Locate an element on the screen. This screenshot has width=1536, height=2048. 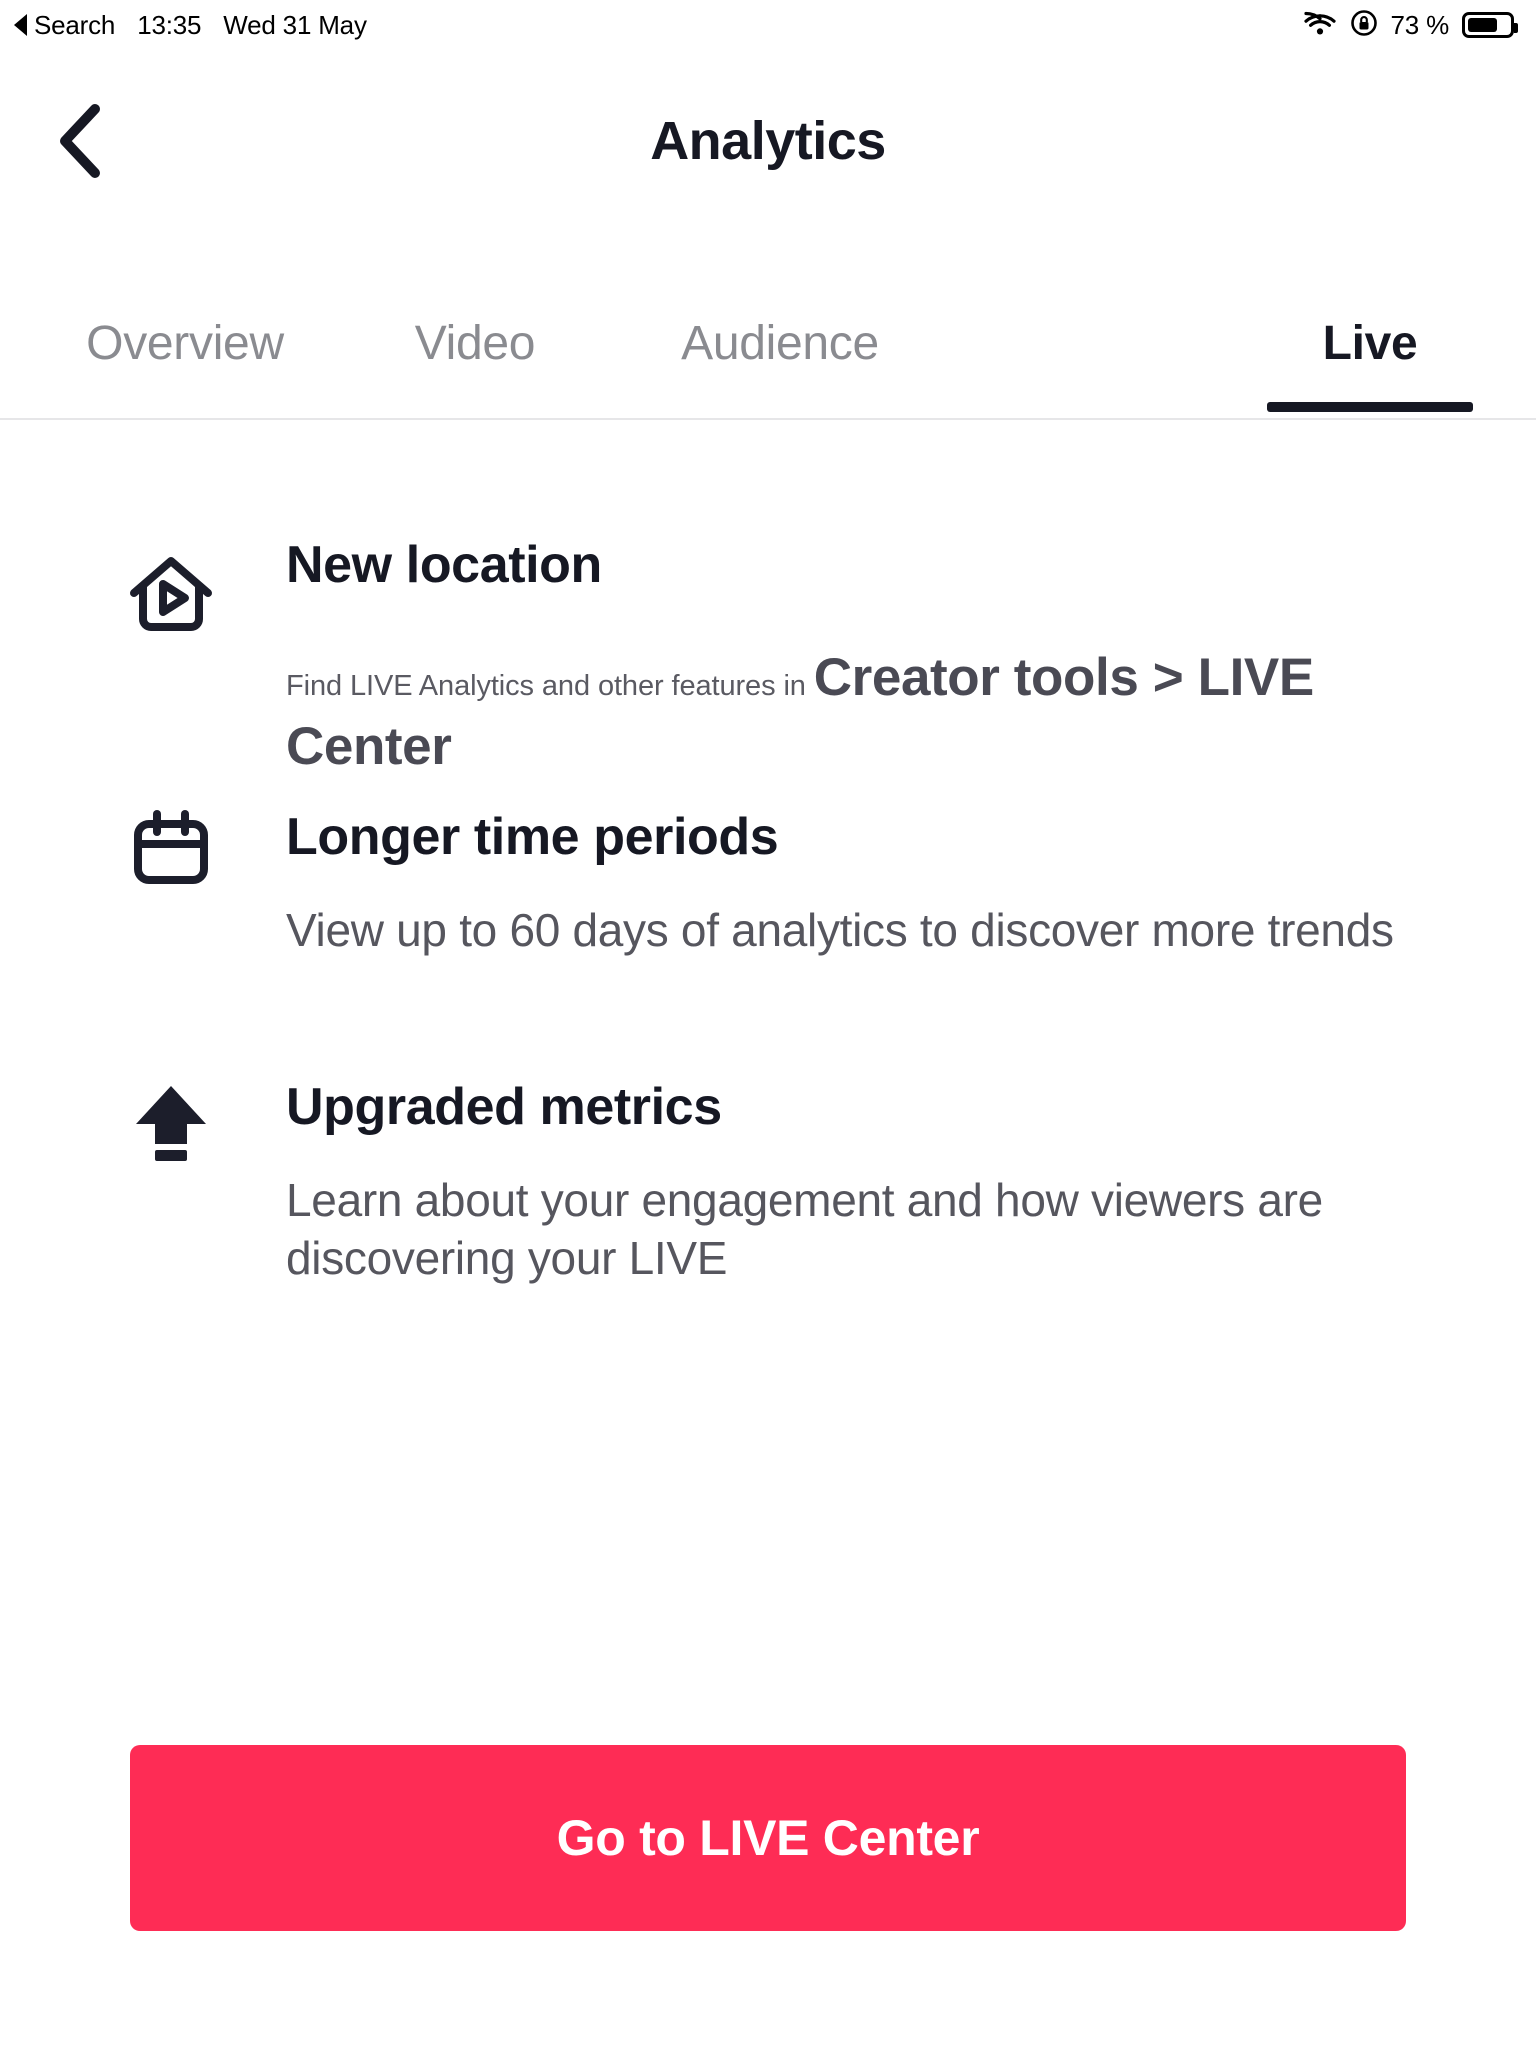
status-bar: Search 13:35 Wed 31 May 73 % is located at coordinates (768, 25).